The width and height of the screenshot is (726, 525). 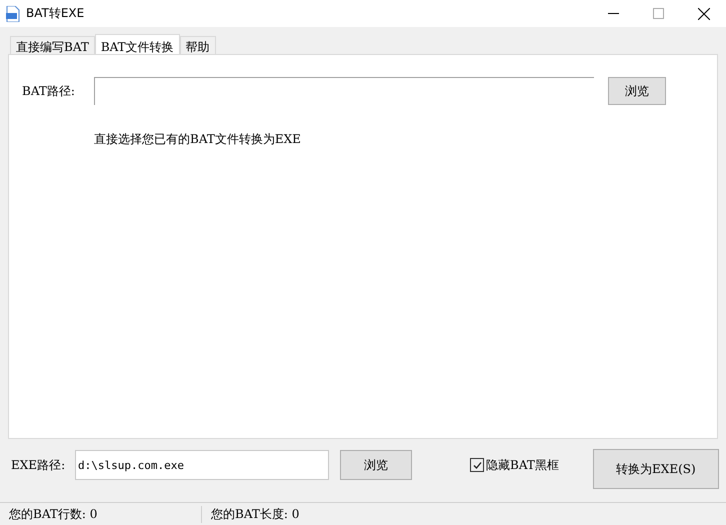 I want to click on checkbox-label: 隐藏BAT黑框, so click(x=522, y=465).